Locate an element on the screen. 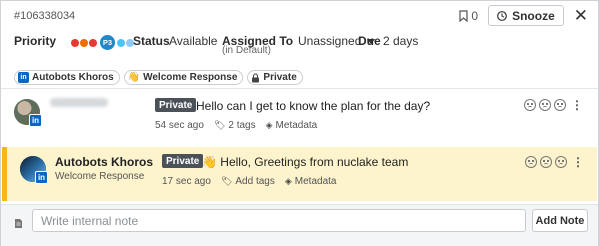  author-subtitle: Welcome Response is located at coordinates (100, 176).